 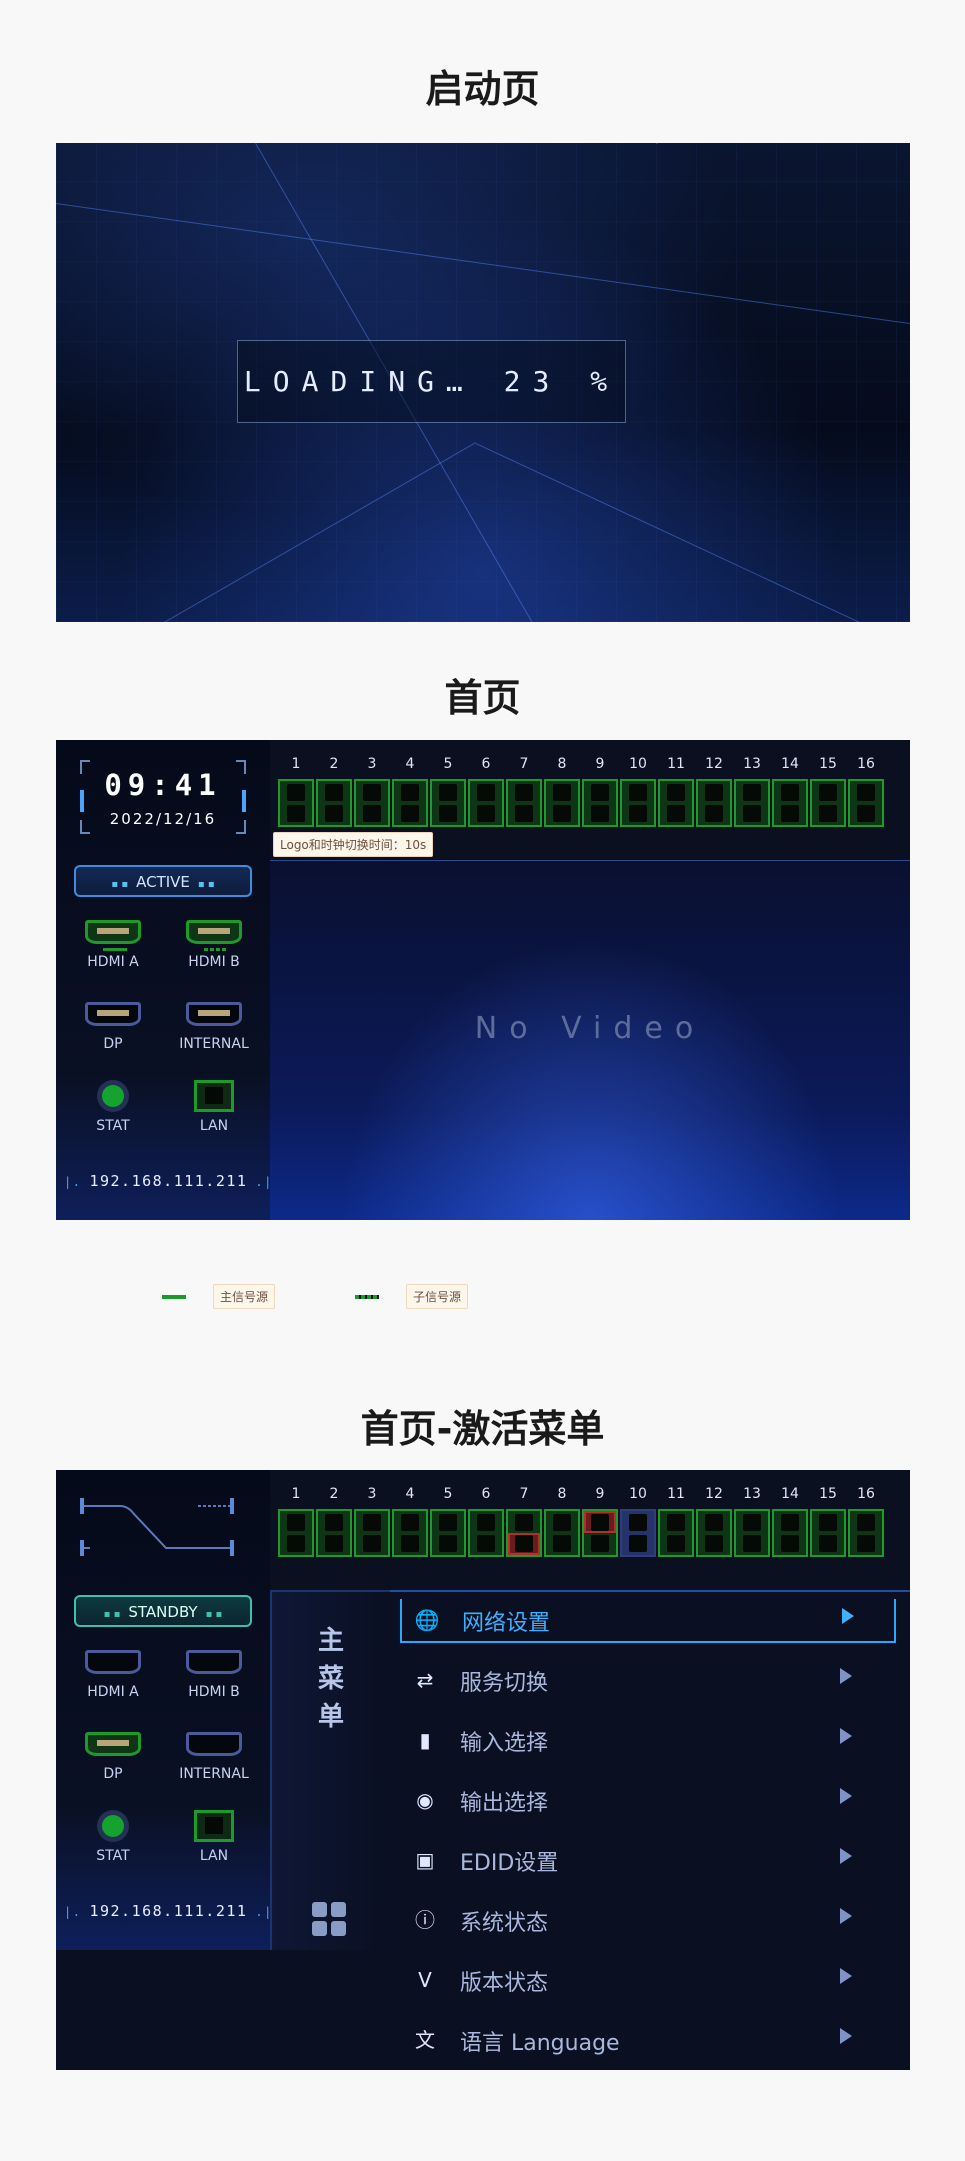 I want to click on status-led-icon, so click(x=113, y=1096).